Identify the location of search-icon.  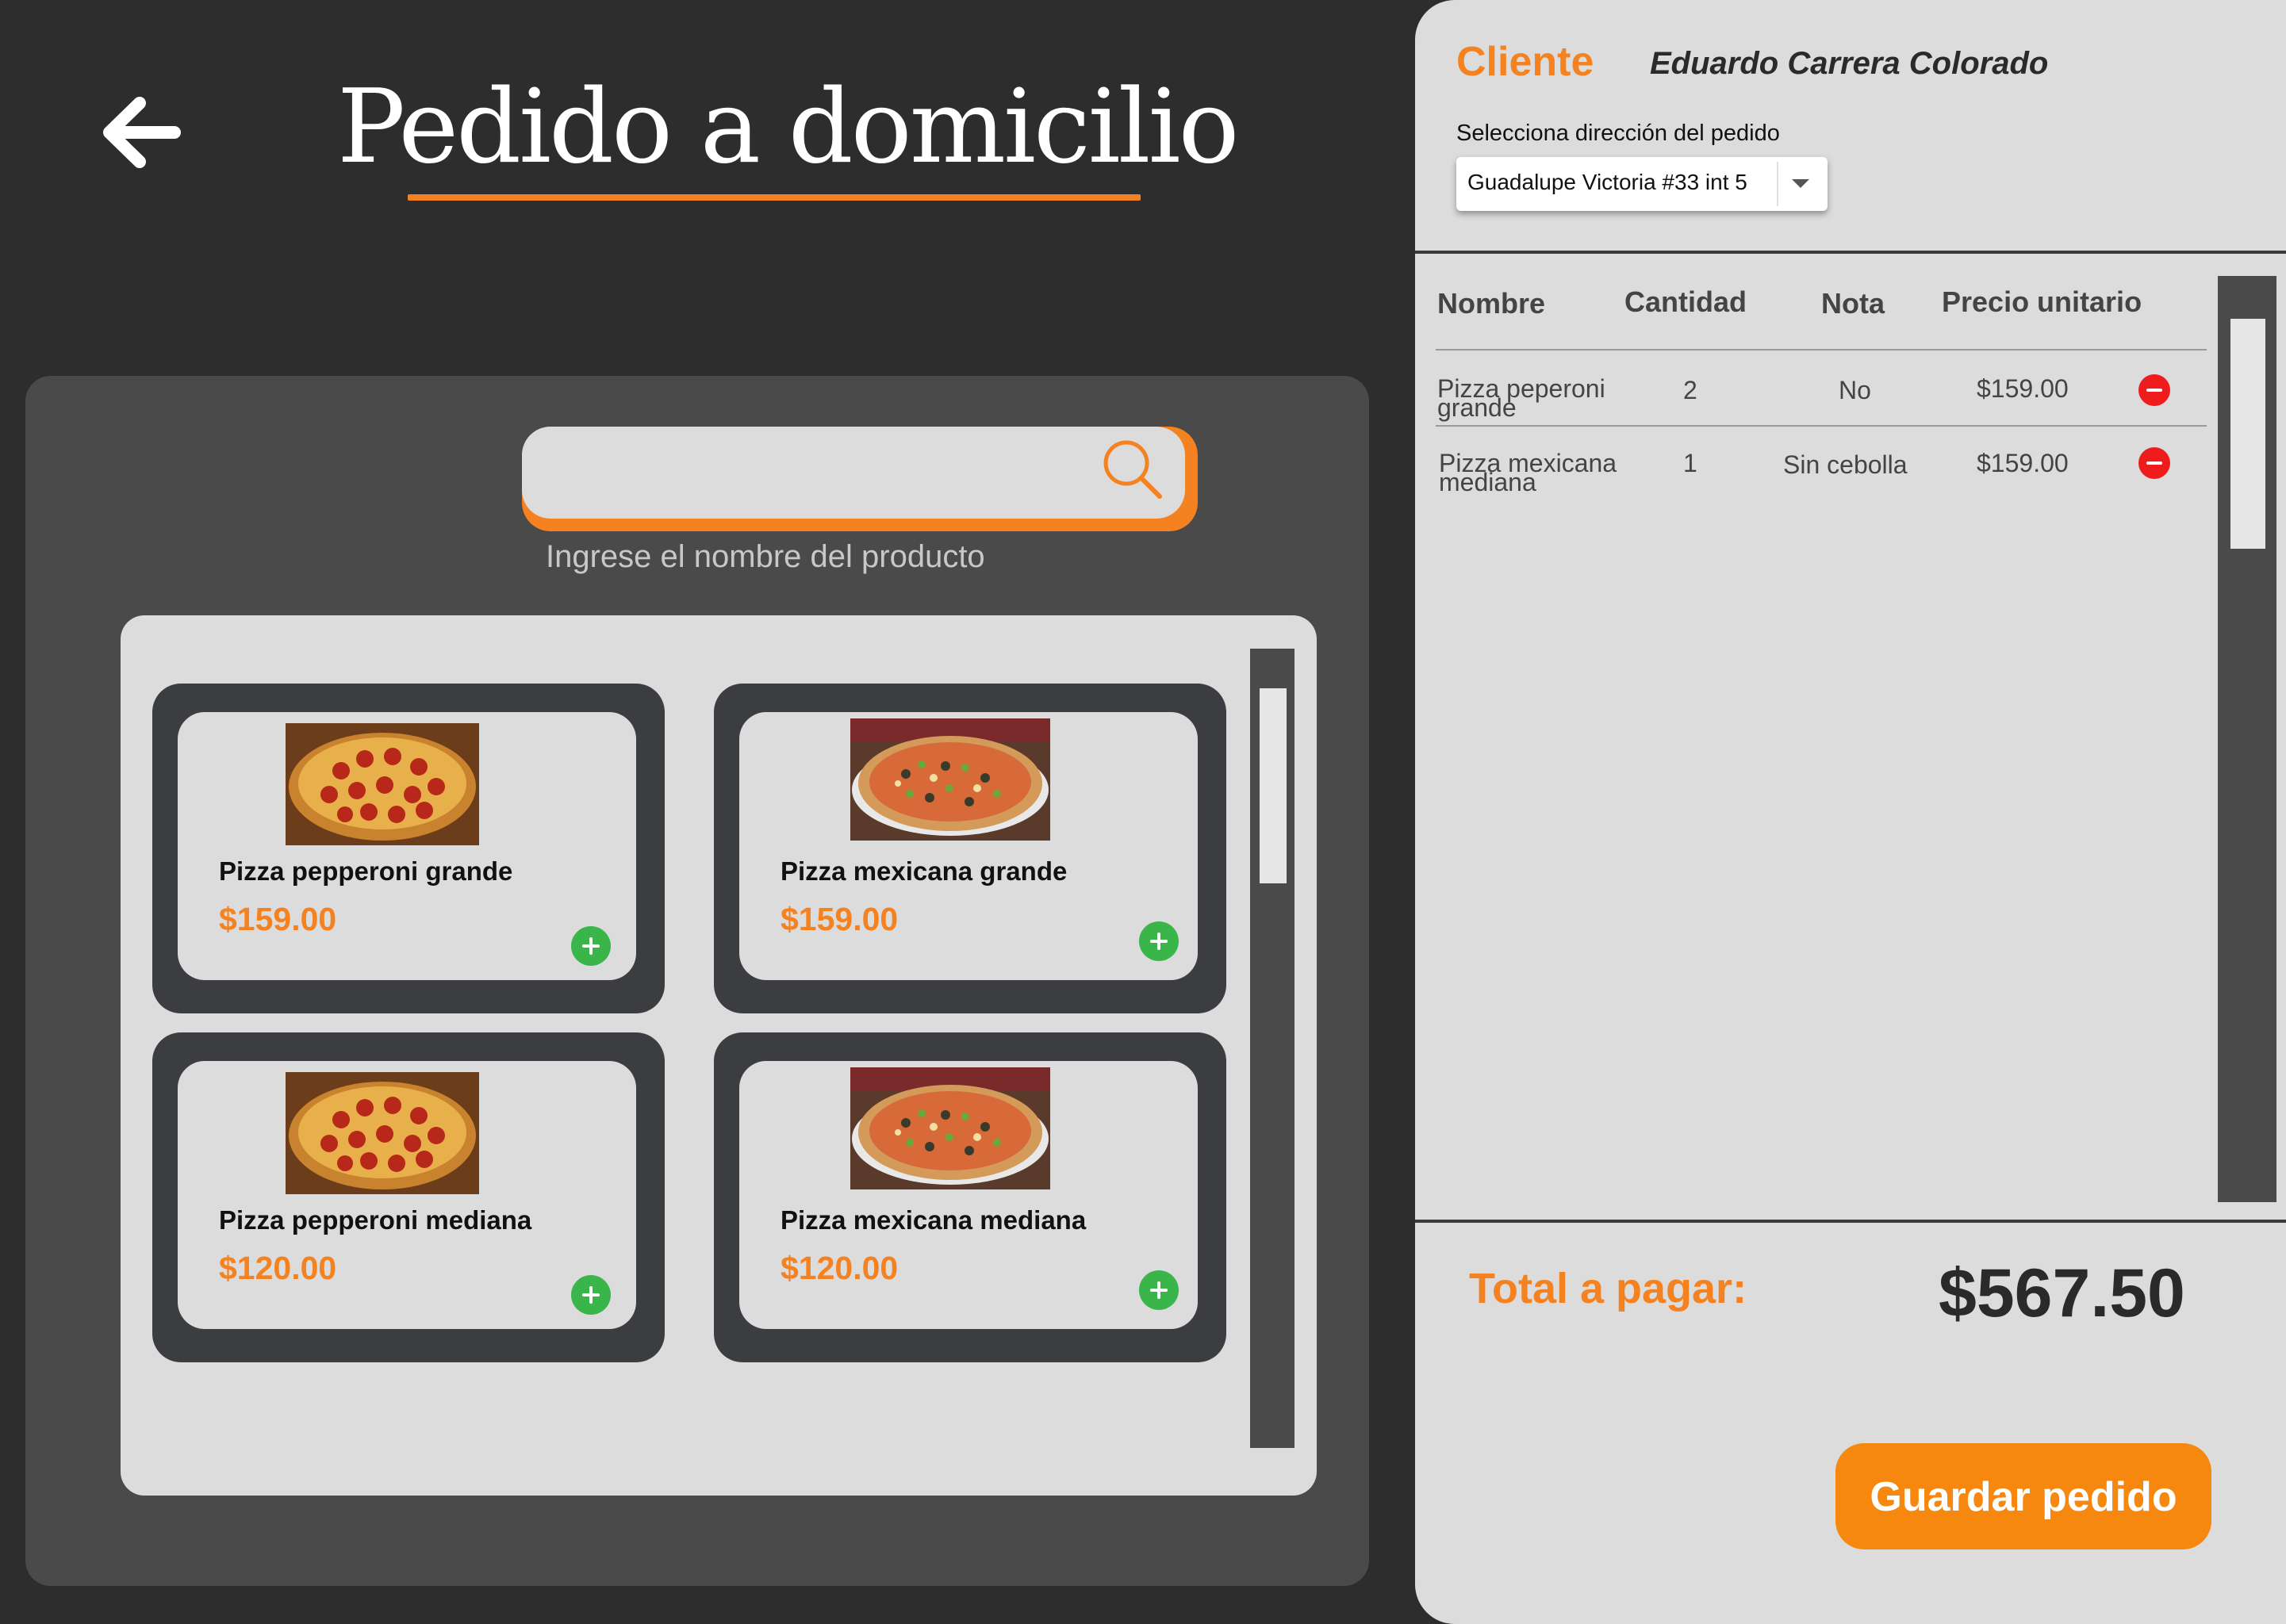
(1133, 470).